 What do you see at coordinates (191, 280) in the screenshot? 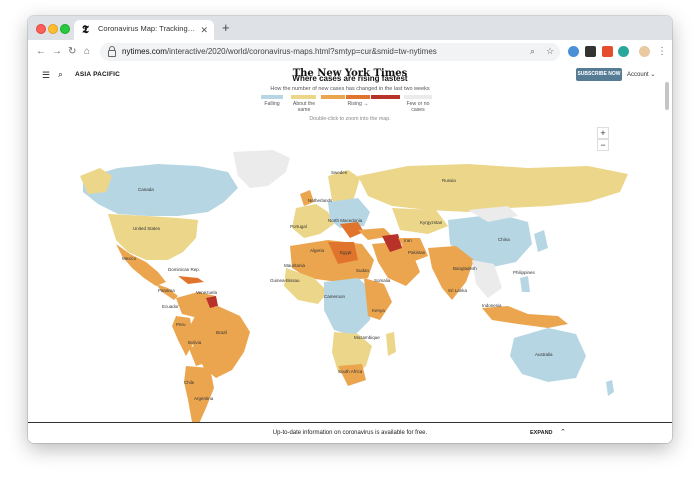
I see `caribbean-region` at bounding box center [191, 280].